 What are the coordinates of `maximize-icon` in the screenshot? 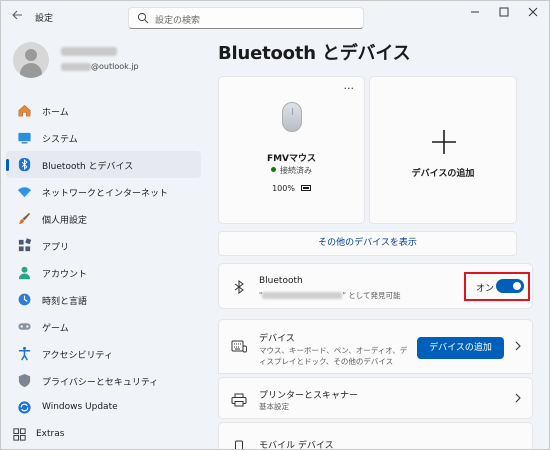 It's located at (504, 12).